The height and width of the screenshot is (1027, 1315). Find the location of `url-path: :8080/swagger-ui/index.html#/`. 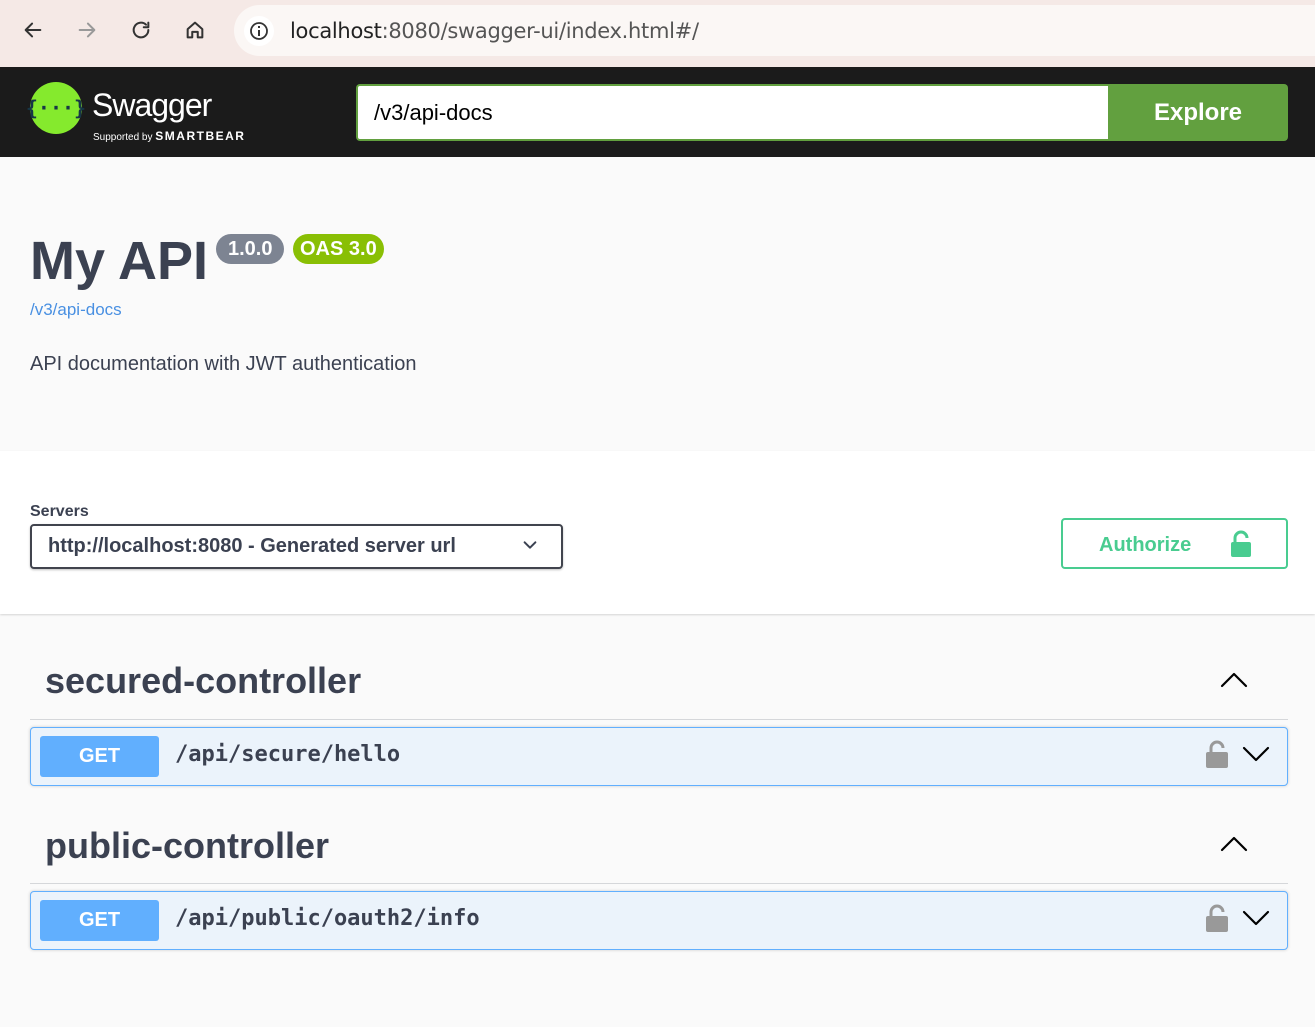

url-path: :8080/swagger-ui/index.html#/ is located at coordinates (540, 31).